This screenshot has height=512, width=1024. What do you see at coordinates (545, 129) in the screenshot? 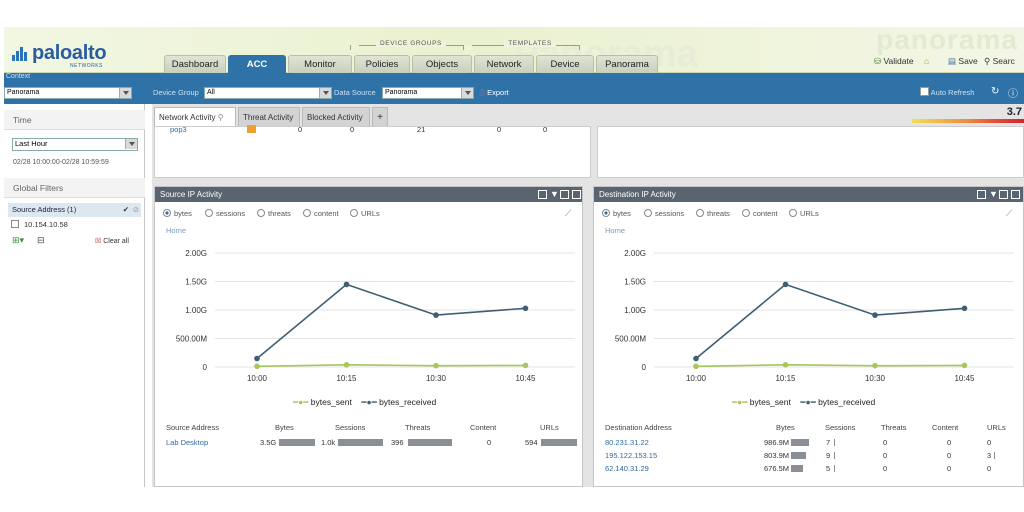
I see `top-cell: 0` at bounding box center [545, 129].